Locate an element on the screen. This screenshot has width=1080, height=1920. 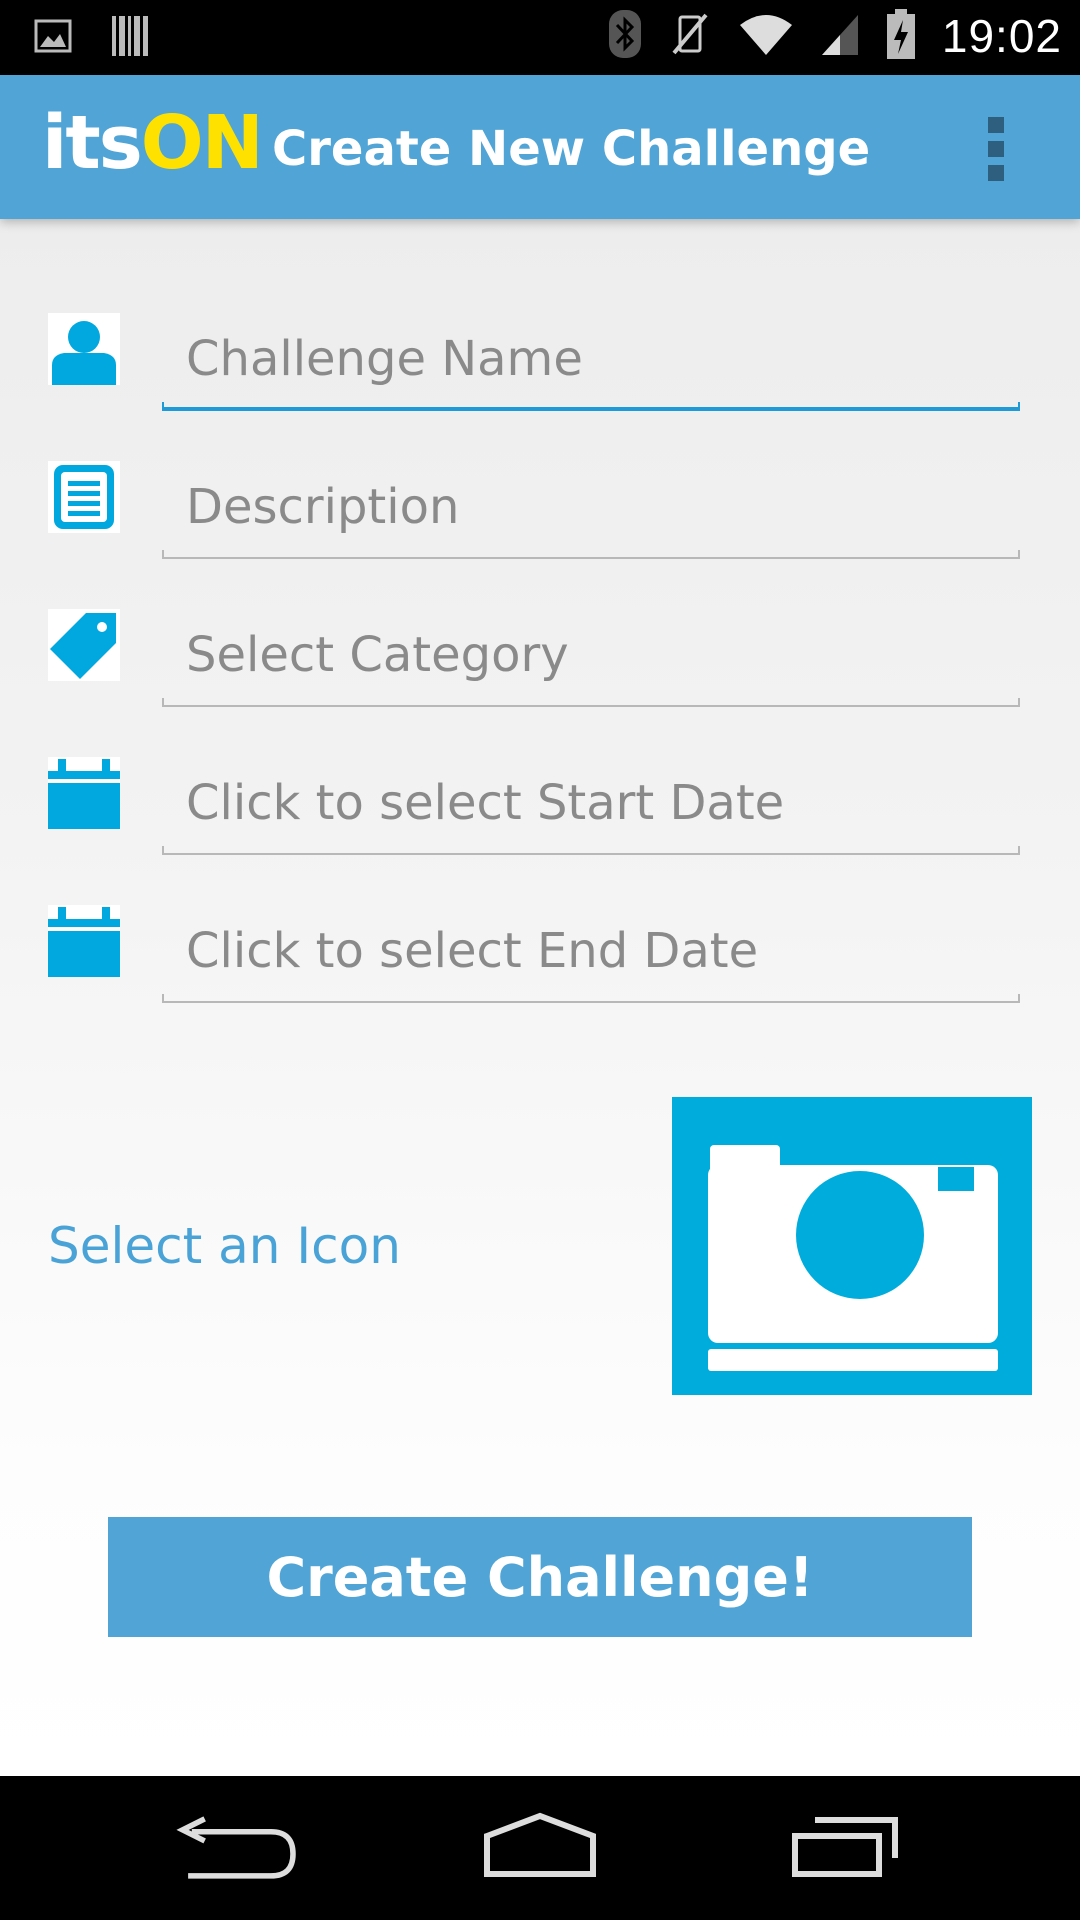
start-date-row: Click to select Start Date is located at coordinates (540, 812).